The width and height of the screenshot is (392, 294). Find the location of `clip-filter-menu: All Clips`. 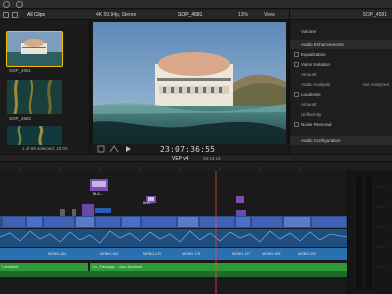

clip-filter-menu: All Clips is located at coordinates (36, 15).